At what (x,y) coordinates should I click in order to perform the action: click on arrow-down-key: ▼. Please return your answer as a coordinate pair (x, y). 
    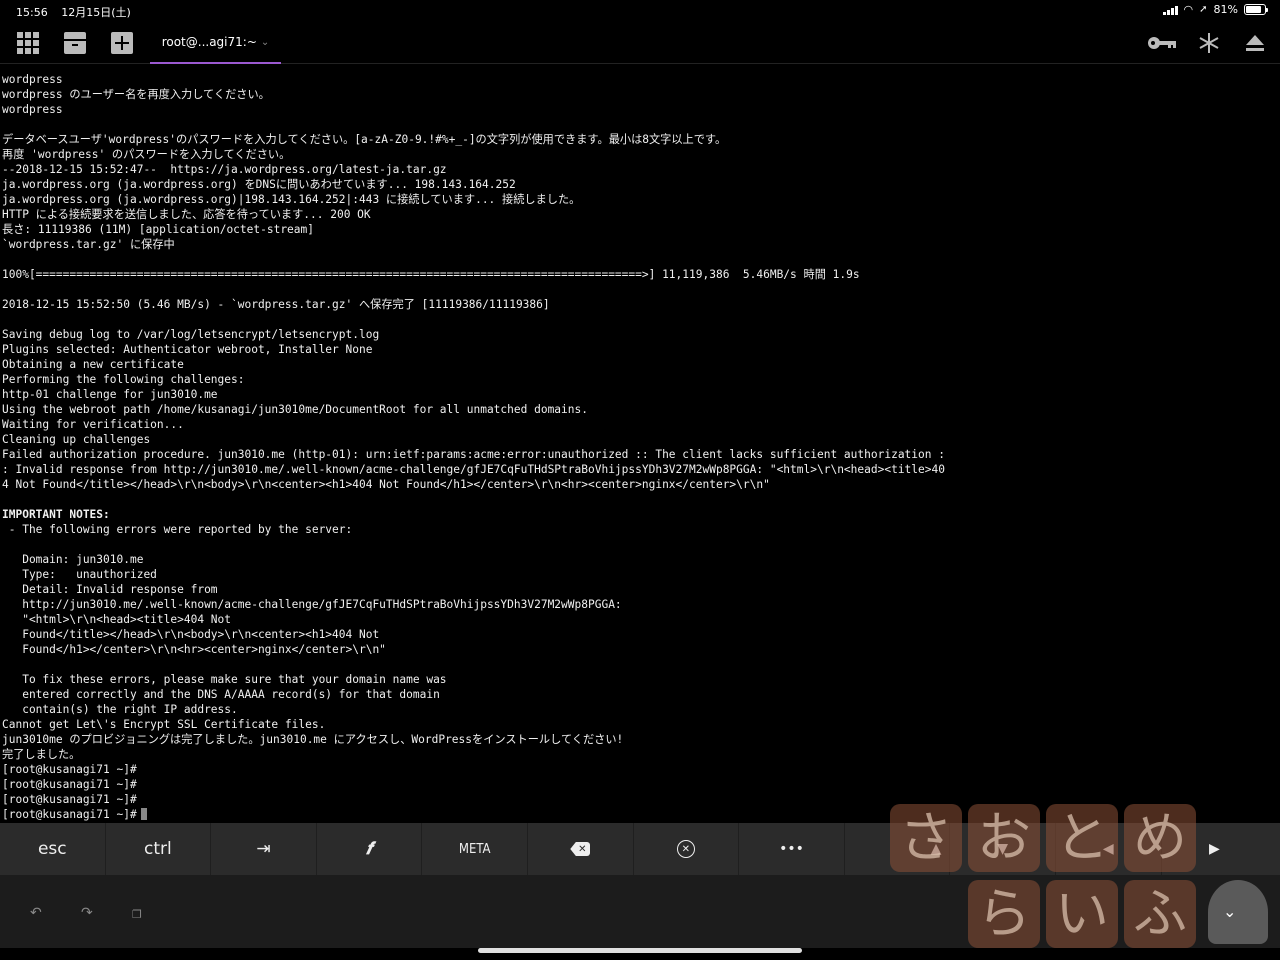
    Looking at the image, I should click on (1003, 849).